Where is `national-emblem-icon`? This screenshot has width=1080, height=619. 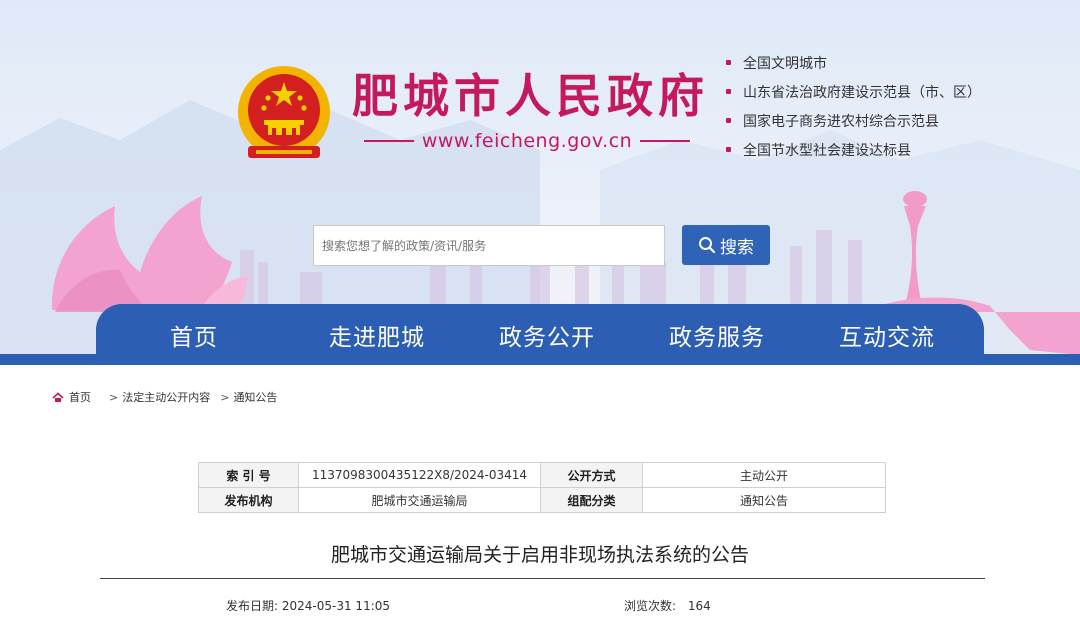 national-emblem-icon is located at coordinates (284, 112).